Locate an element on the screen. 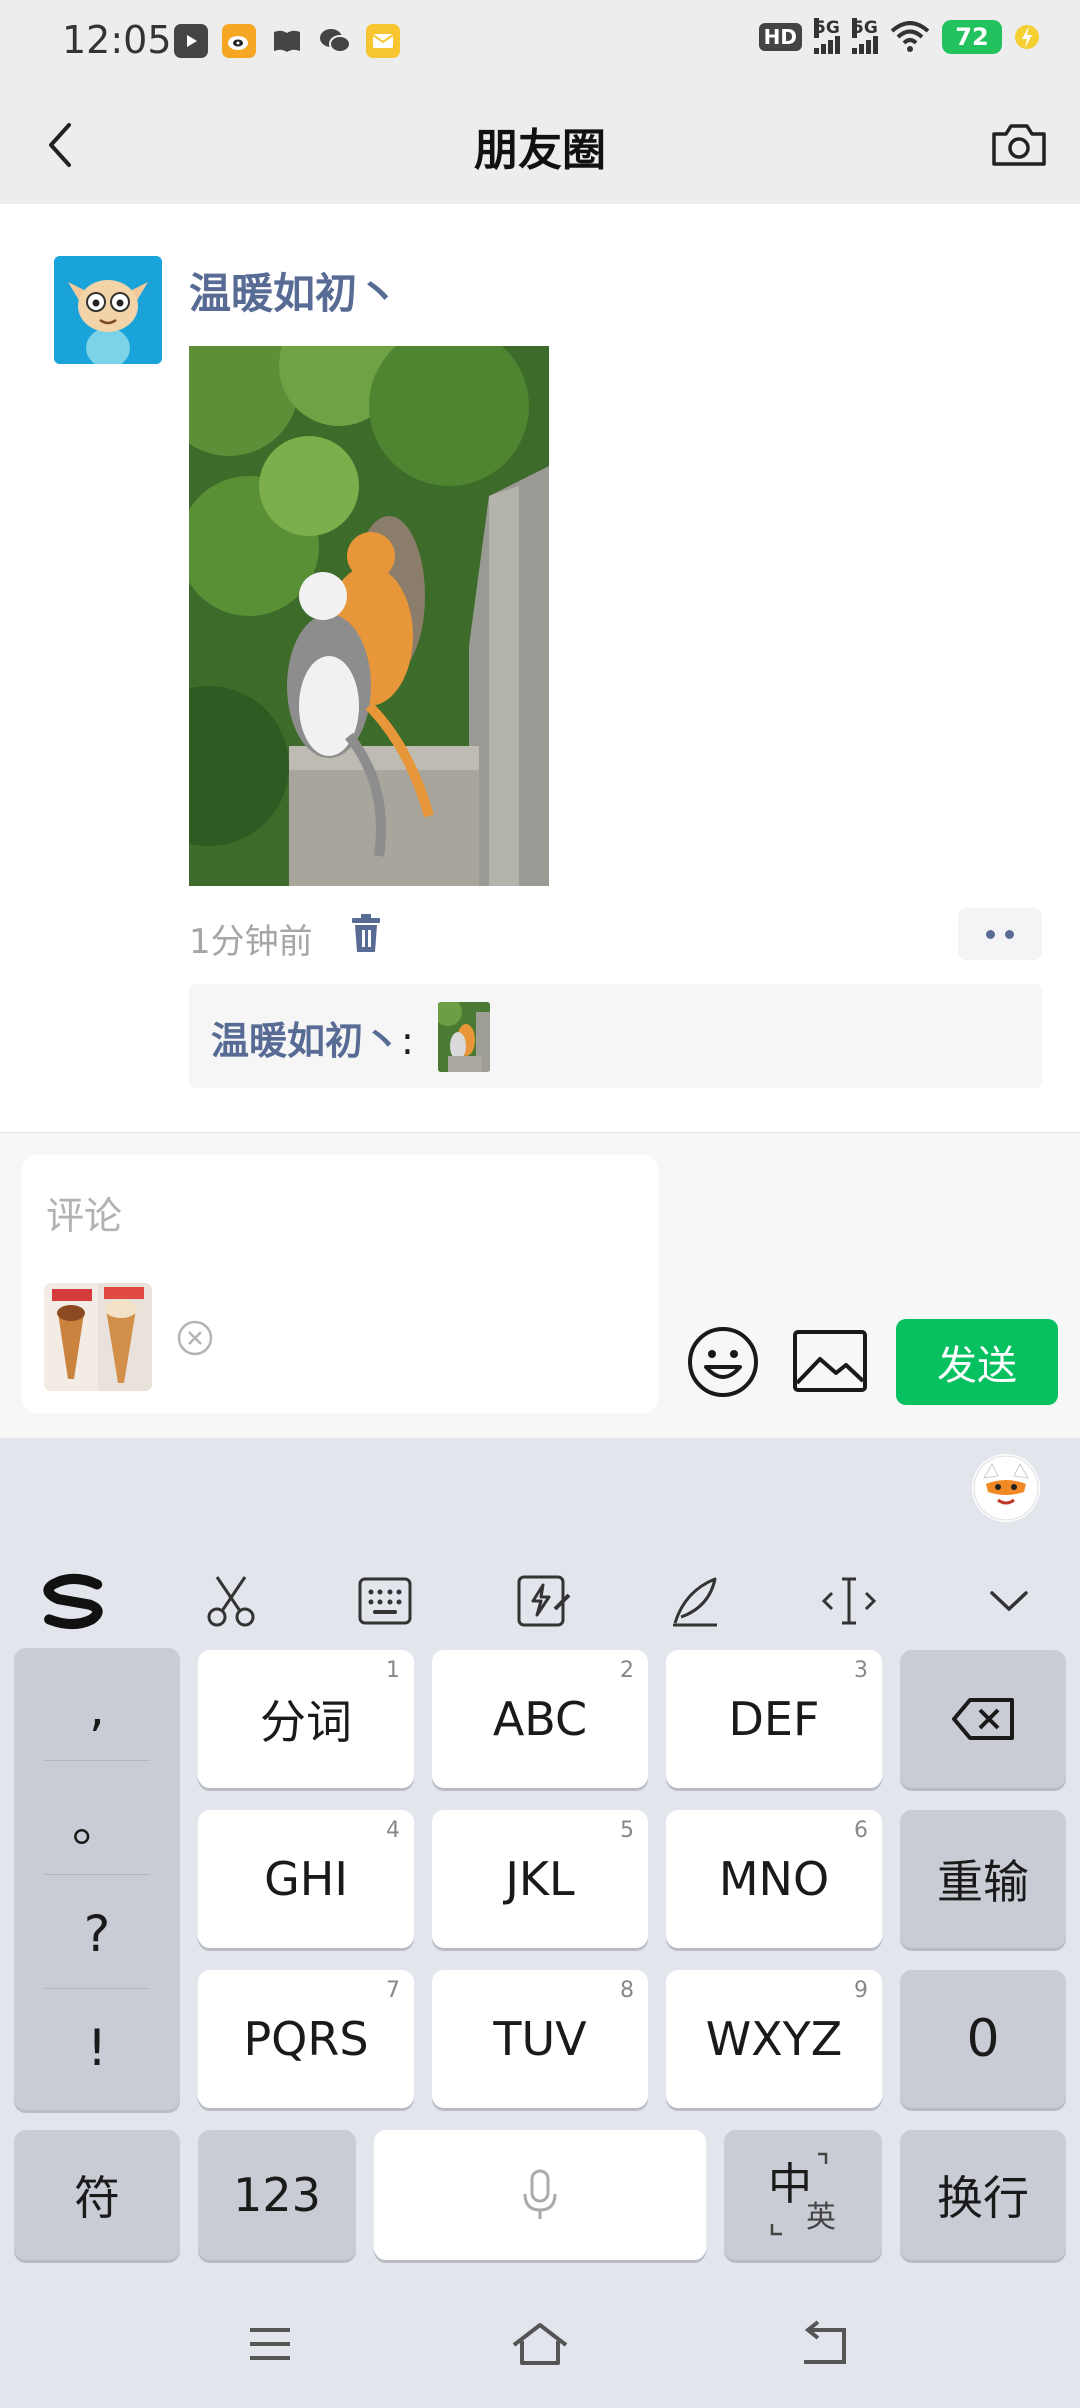 The height and width of the screenshot is (2408, 1080). status-time: 12:05 is located at coordinates (117, 40).